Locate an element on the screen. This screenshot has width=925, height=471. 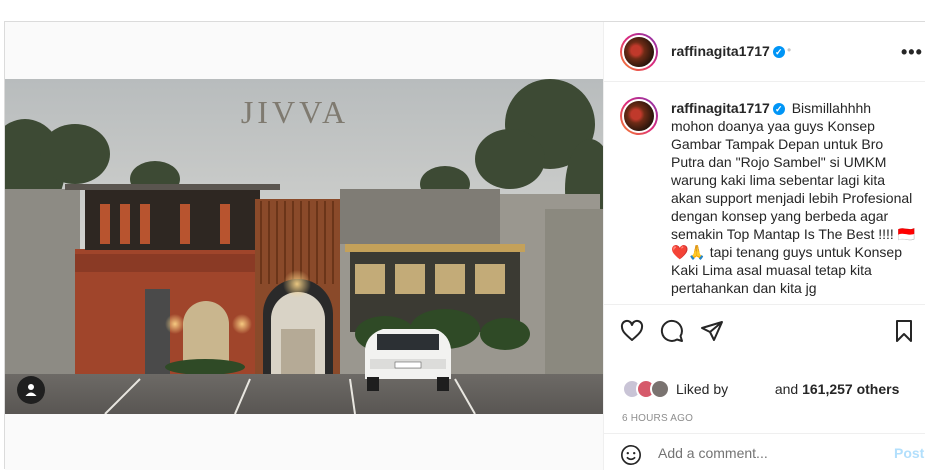
likes-text: Liked by and 161,257 others is located at coordinates (788, 389).